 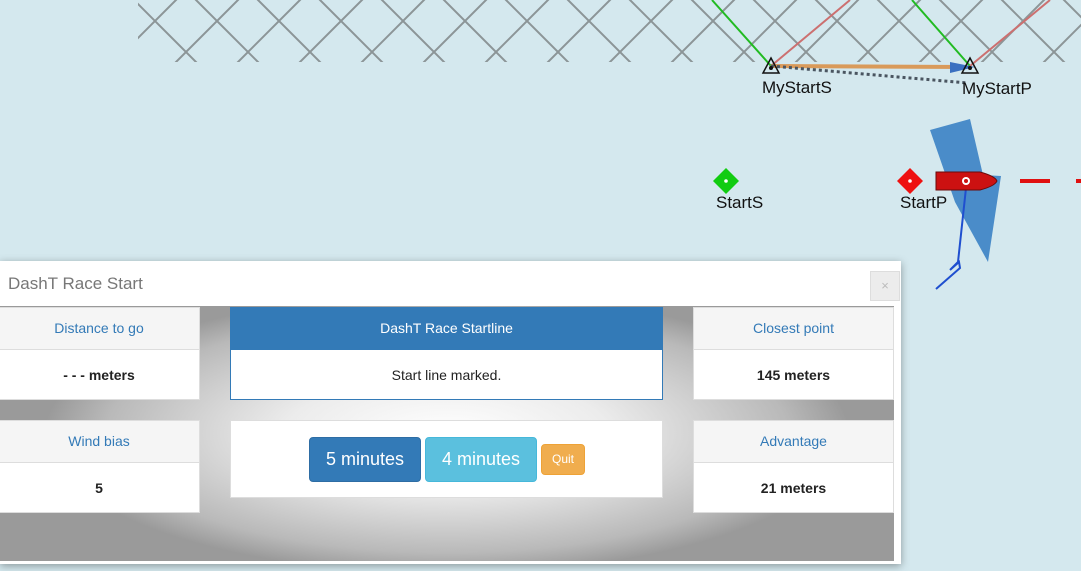 What do you see at coordinates (941, 33) in the screenshot?
I see `layline-green-port` at bounding box center [941, 33].